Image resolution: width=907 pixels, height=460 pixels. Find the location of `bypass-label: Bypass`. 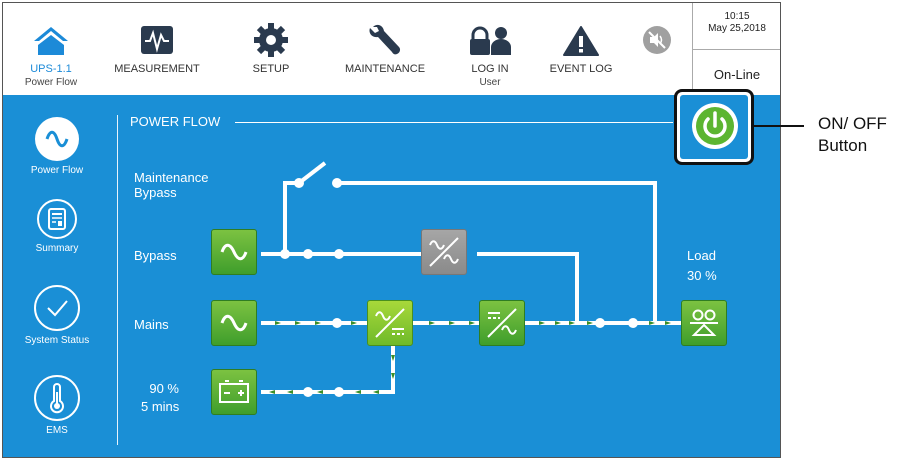

bypass-label: Bypass is located at coordinates (155, 255).